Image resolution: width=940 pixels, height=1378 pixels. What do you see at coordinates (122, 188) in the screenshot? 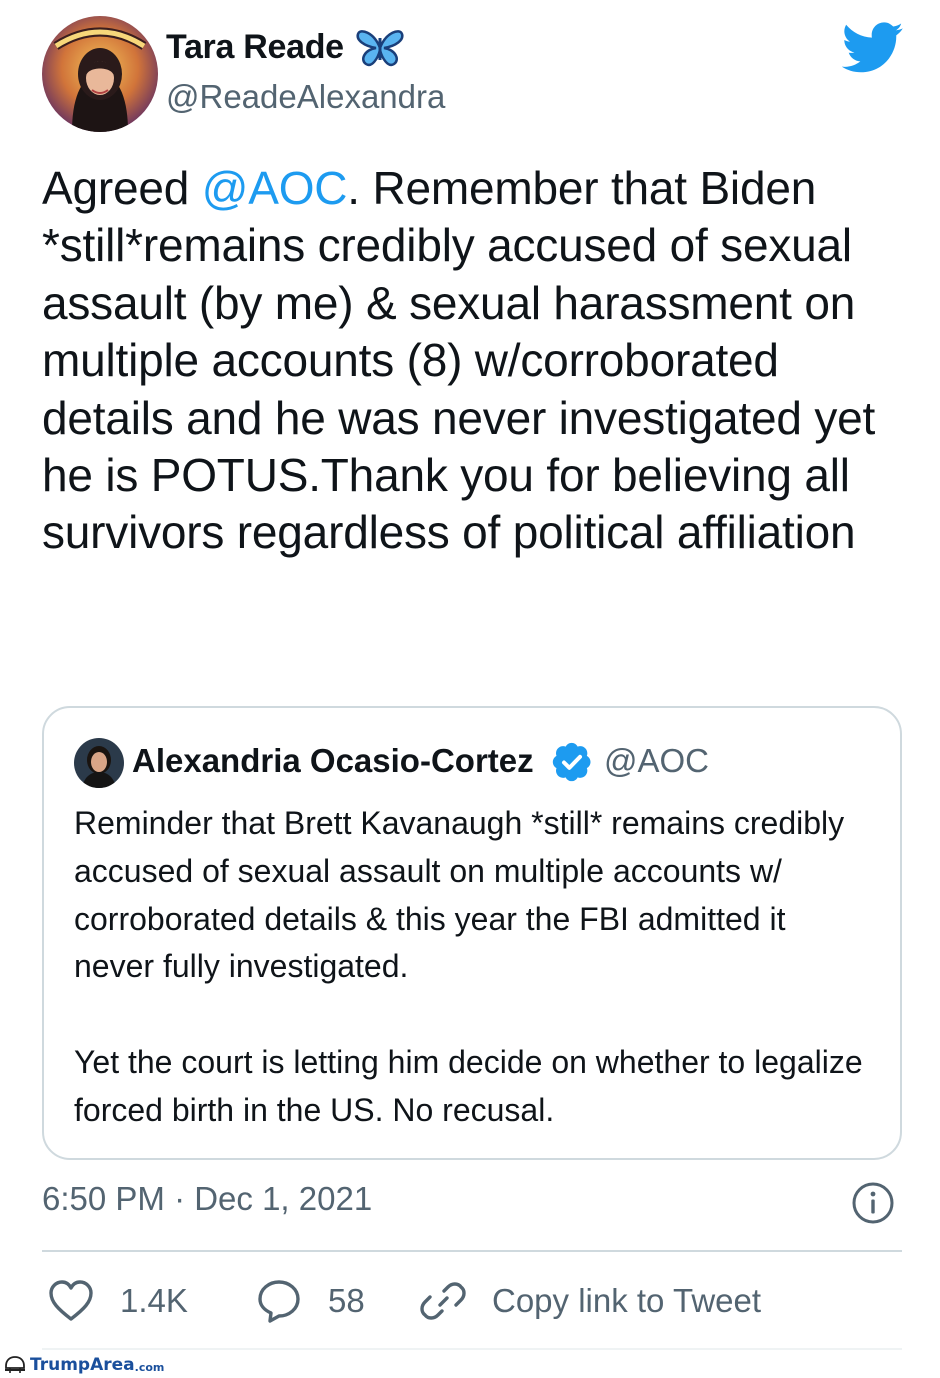
I see `tweet-text-prefix: Agreed` at bounding box center [122, 188].